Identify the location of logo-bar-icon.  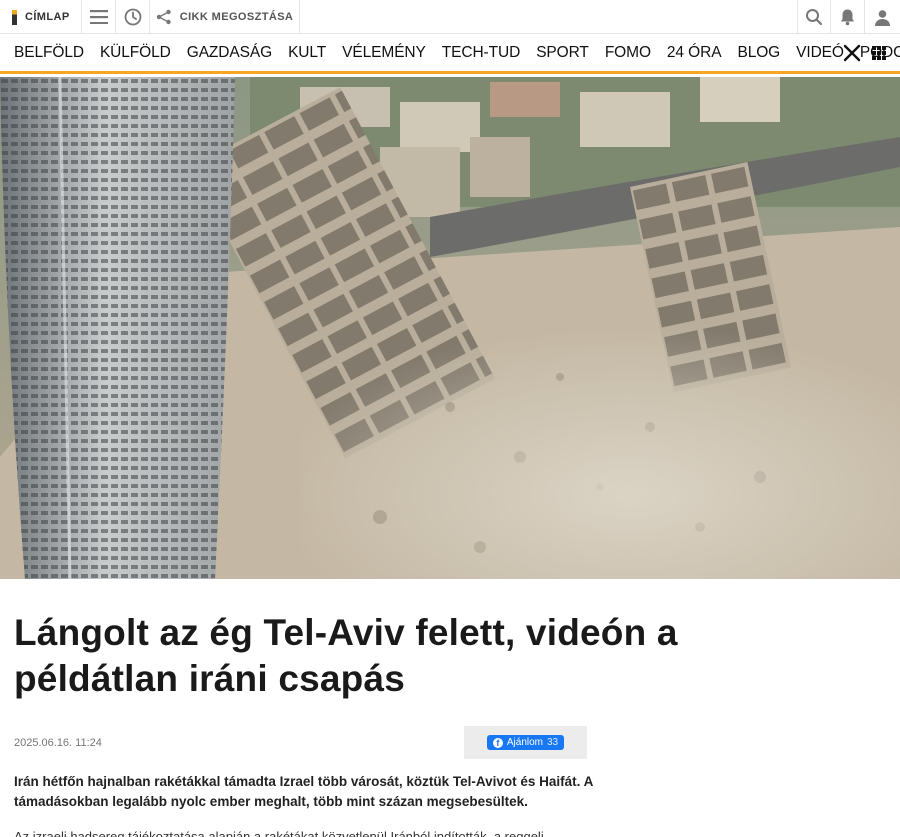
(14, 17).